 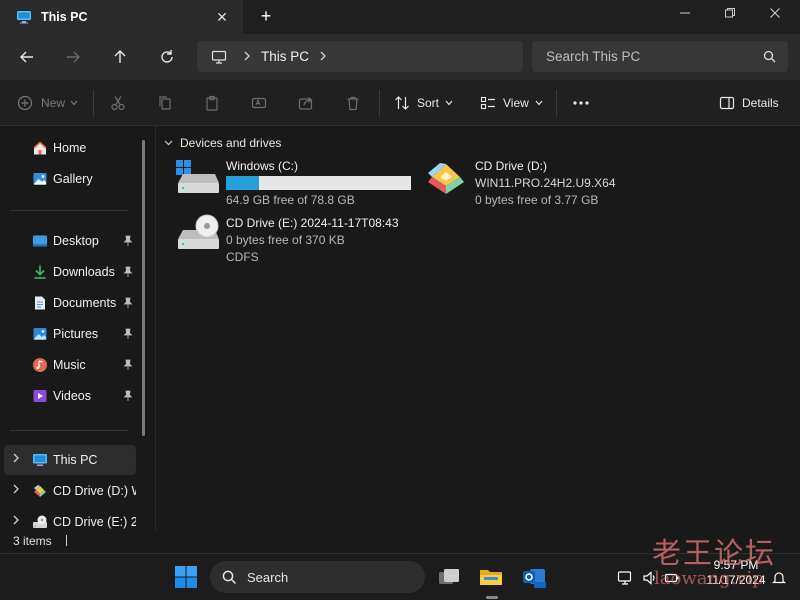 I want to click on sidebar-item-label: Pictures, so click(x=76, y=334).